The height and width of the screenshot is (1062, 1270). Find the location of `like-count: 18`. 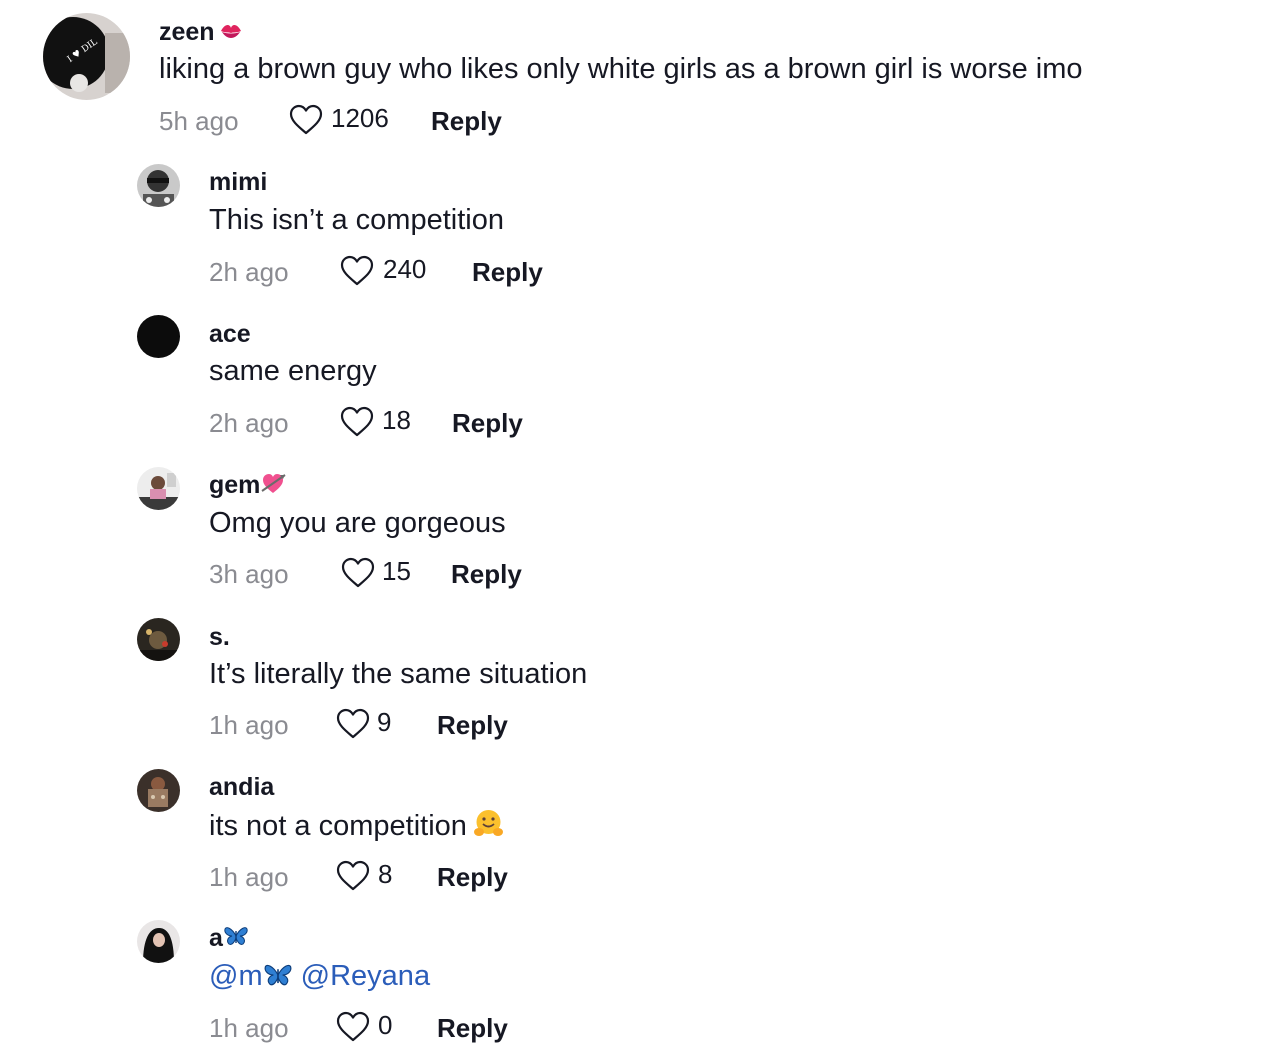

like-count: 18 is located at coordinates (396, 420).